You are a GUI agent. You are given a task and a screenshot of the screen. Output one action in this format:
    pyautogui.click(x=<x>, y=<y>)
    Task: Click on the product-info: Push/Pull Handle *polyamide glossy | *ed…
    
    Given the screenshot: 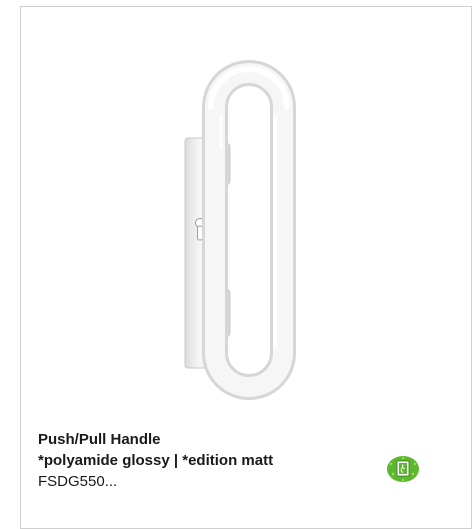 What is the action you would take?
    pyautogui.click(x=218, y=460)
    